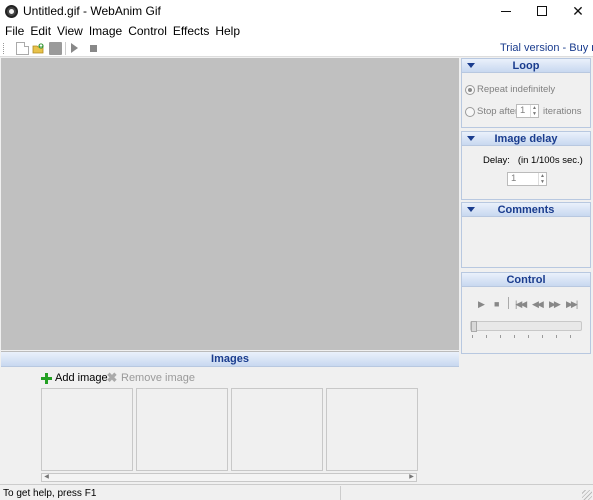  I want to click on trial-buy-link: Trial version - Buy now!, so click(546, 48).